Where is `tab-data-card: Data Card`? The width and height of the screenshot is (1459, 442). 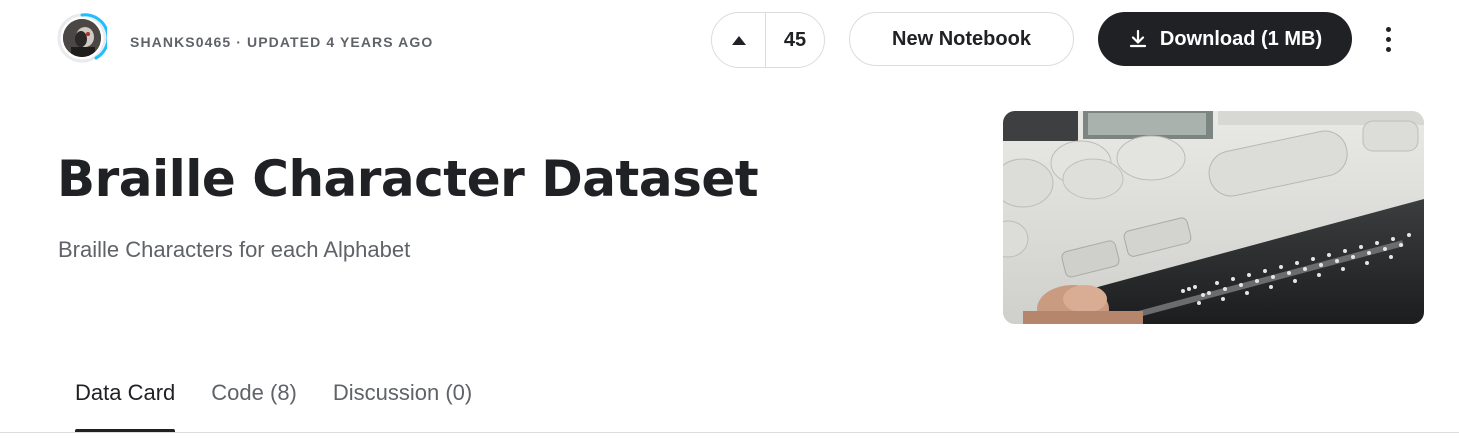 tab-data-card: Data Card is located at coordinates (125, 402).